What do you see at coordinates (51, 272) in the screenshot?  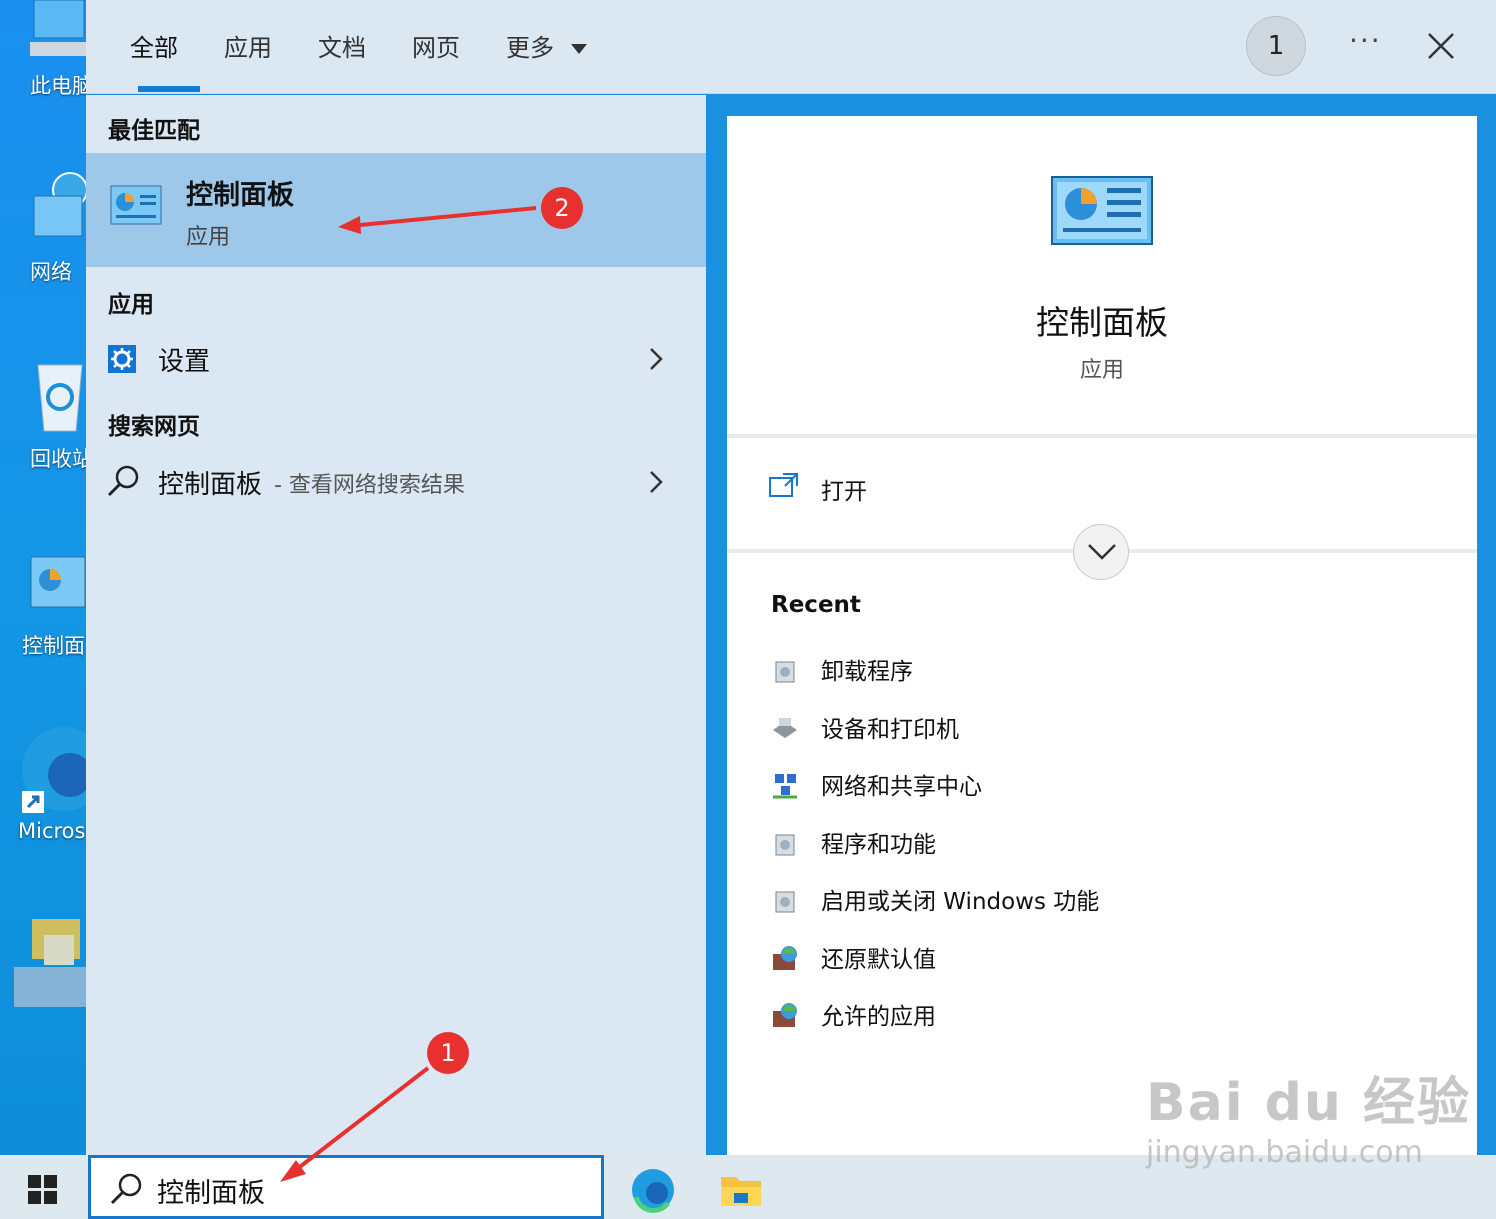 I see `desktop-icon-label: 网络` at bounding box center [51, 272].